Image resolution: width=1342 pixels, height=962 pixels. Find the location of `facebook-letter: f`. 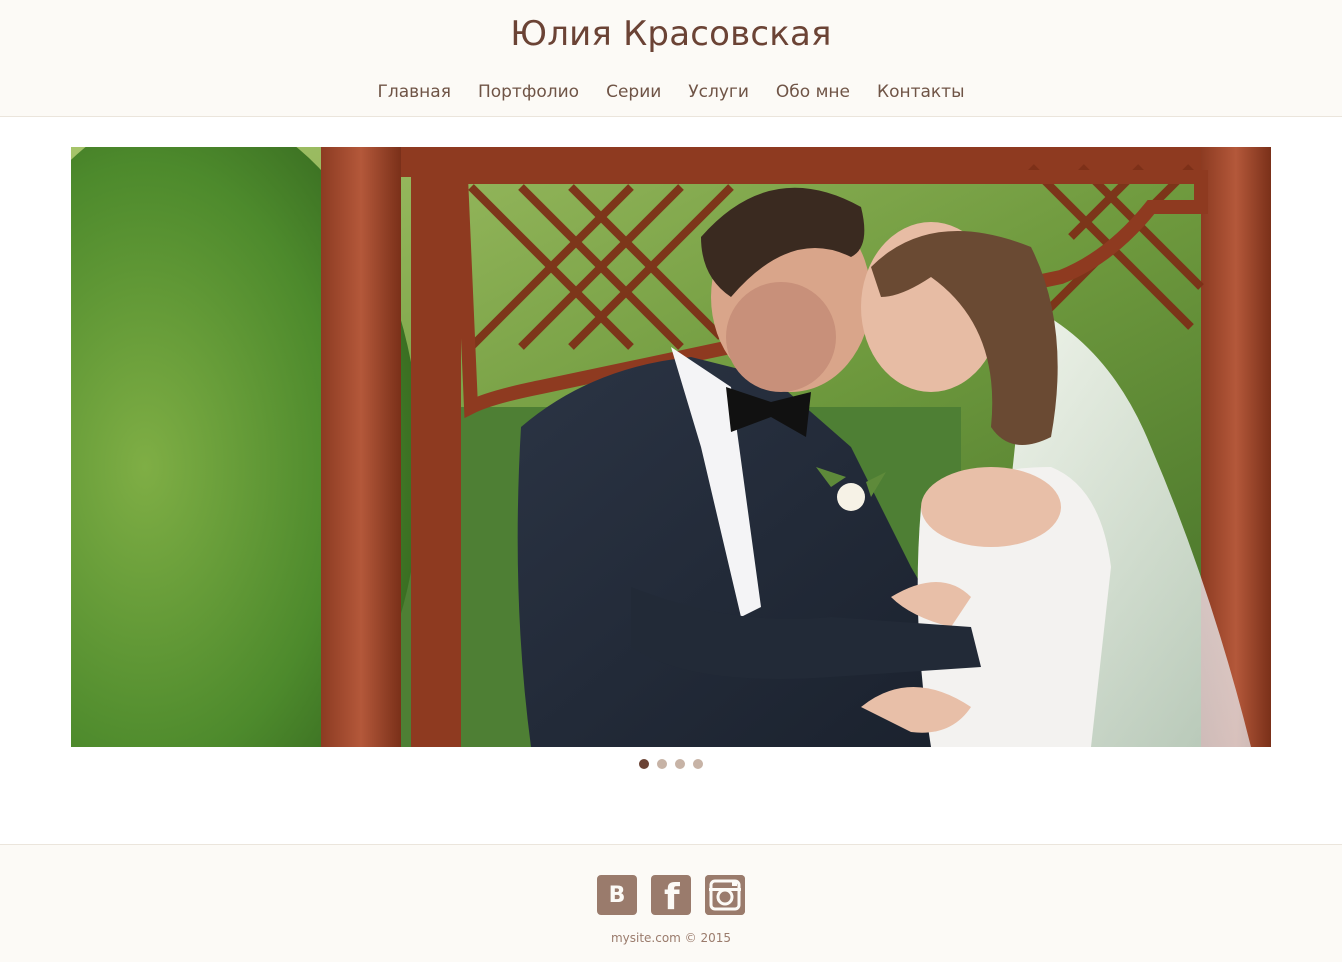

facebook-letter: f is located at coordinates (672, 897).